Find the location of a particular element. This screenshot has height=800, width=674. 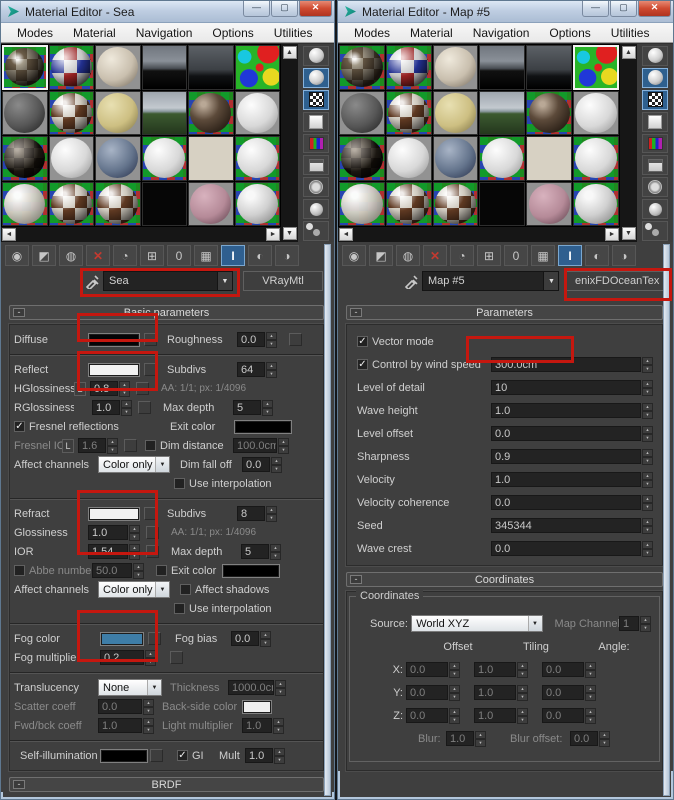

reflect-subdivs-input: 64 is located at coordinates (251, 369).